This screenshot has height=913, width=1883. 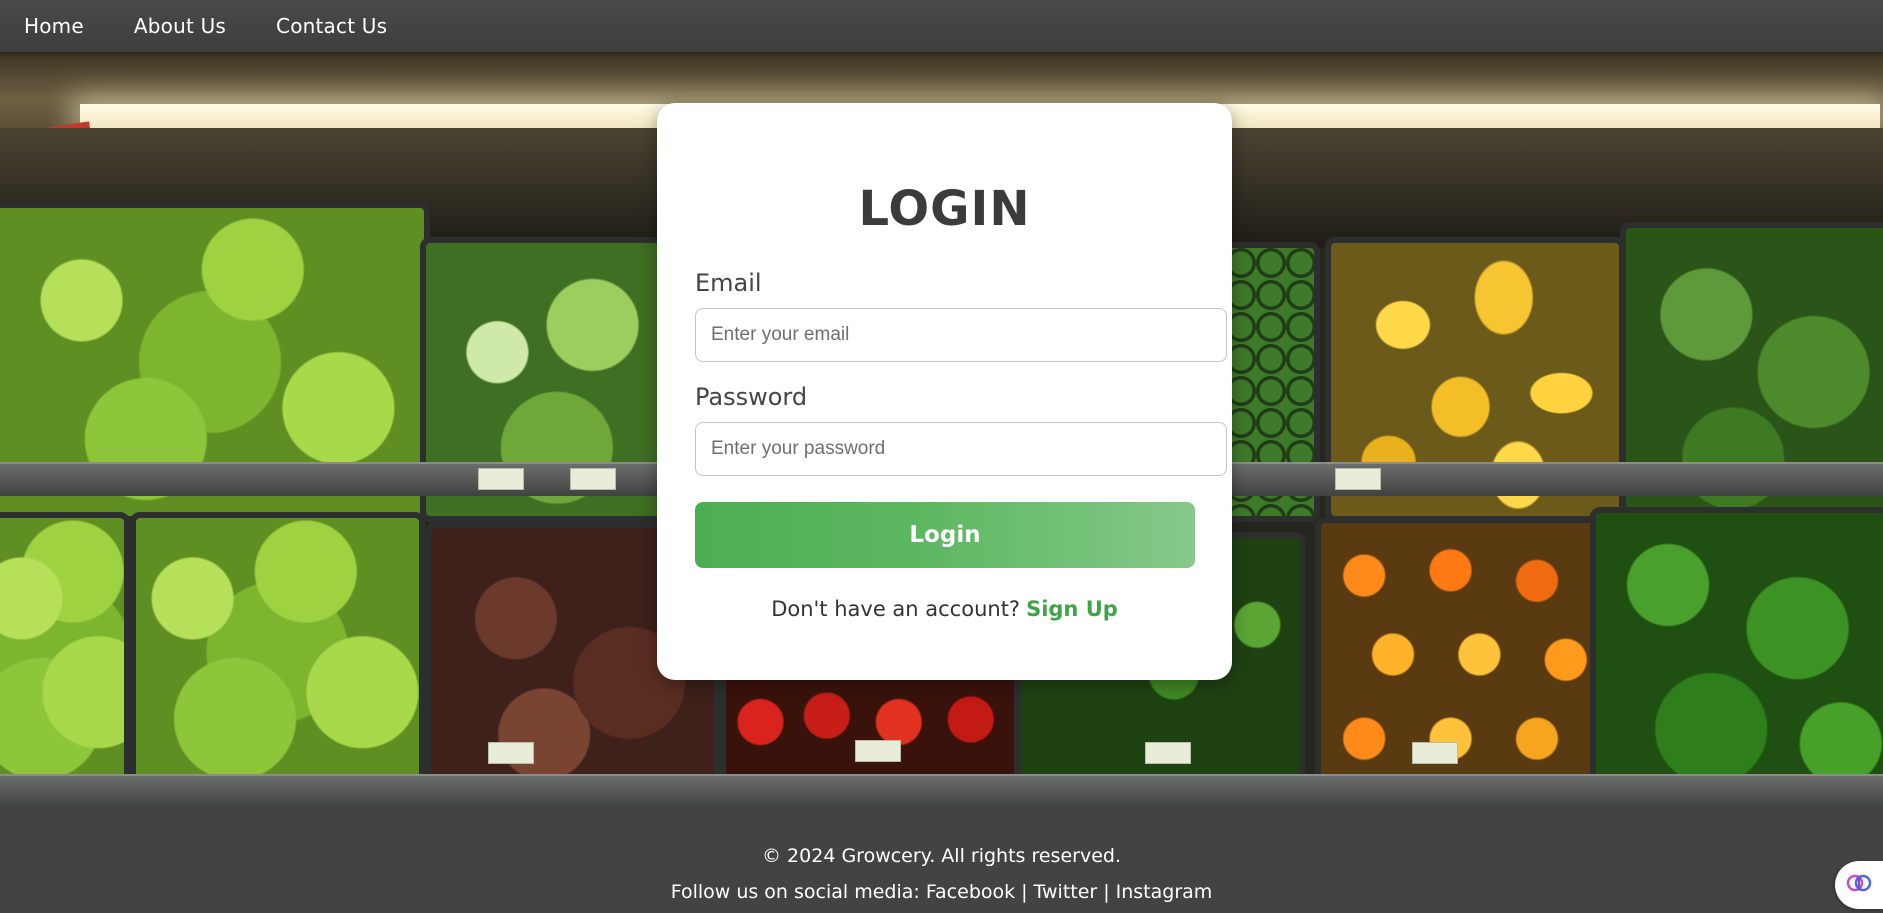 What do you see at coordinates (944, 209) in the screenshot?
I see `login-title: LOGIN` at bounding box center [944, 209].